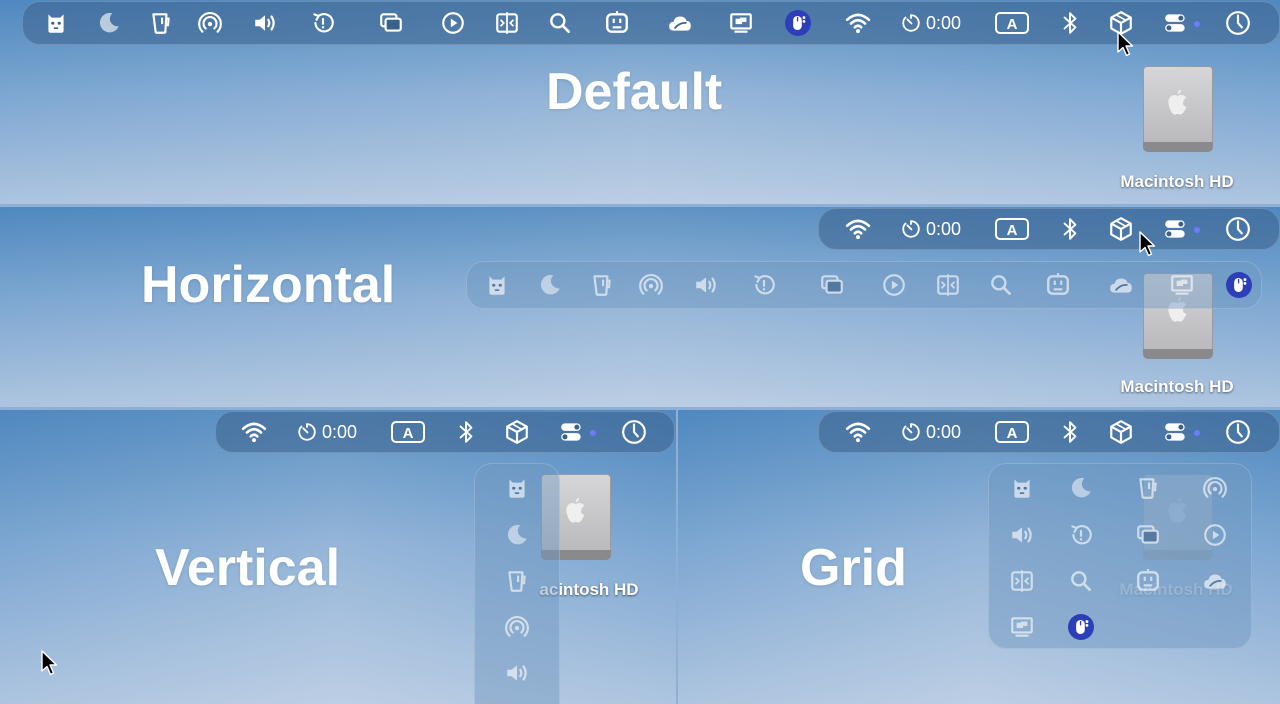 The width and height of the screenshot is (1280, 704). I want to click on menu-bar-vertical, so click(445, 432).